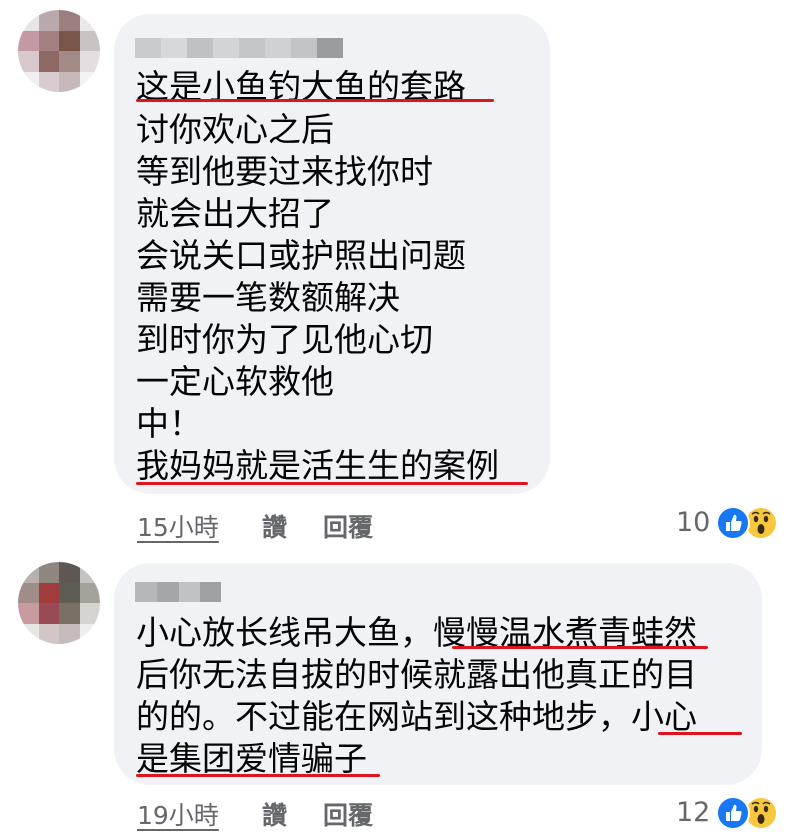  I want to click on comment-text-line: 一定心软救他, so click(235, 381).